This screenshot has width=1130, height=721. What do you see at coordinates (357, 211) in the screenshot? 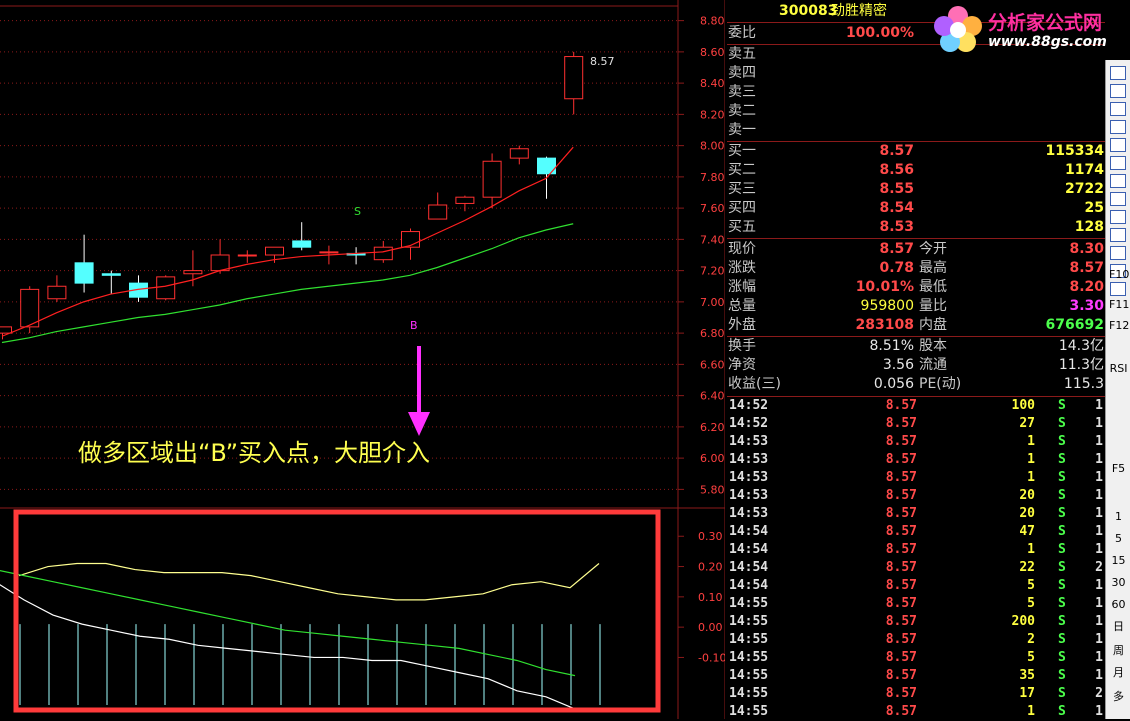
I see `sell-marker: S` at bounding box center [357, 211].